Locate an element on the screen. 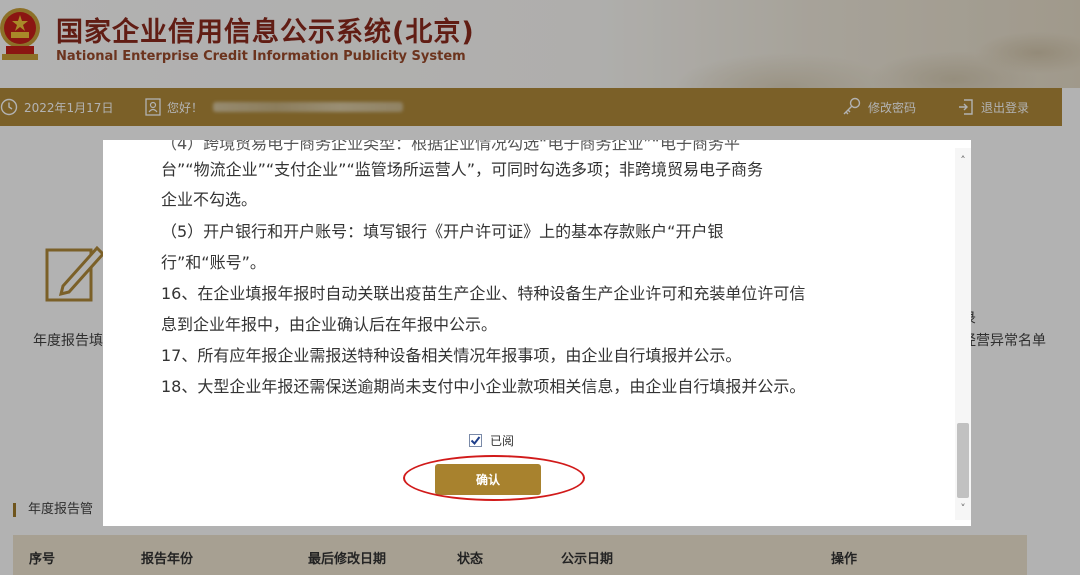 The width and height of the screenshot is (1080, 575). notice-line: 17、所有应年报企业需报送特种设备相关情况年报事项，由企业自行填报并公示。 is located at coordinates (451, 355).